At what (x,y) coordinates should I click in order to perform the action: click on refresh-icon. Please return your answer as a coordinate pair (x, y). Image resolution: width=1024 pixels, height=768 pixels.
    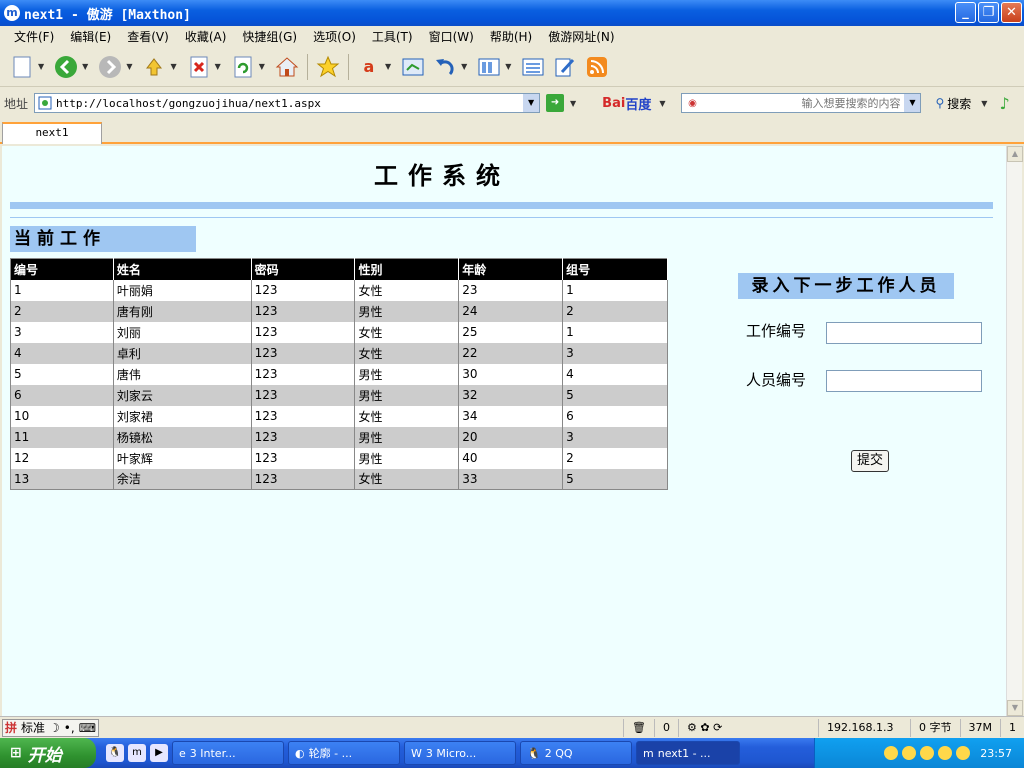
    Looking at the image, I should click on (243, 67).